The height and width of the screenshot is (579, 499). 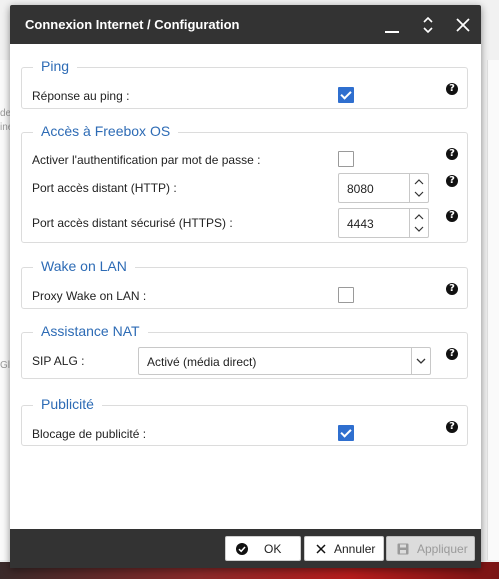 I want to click on https-port-stepper: 4443, so click(x=383, y=223).